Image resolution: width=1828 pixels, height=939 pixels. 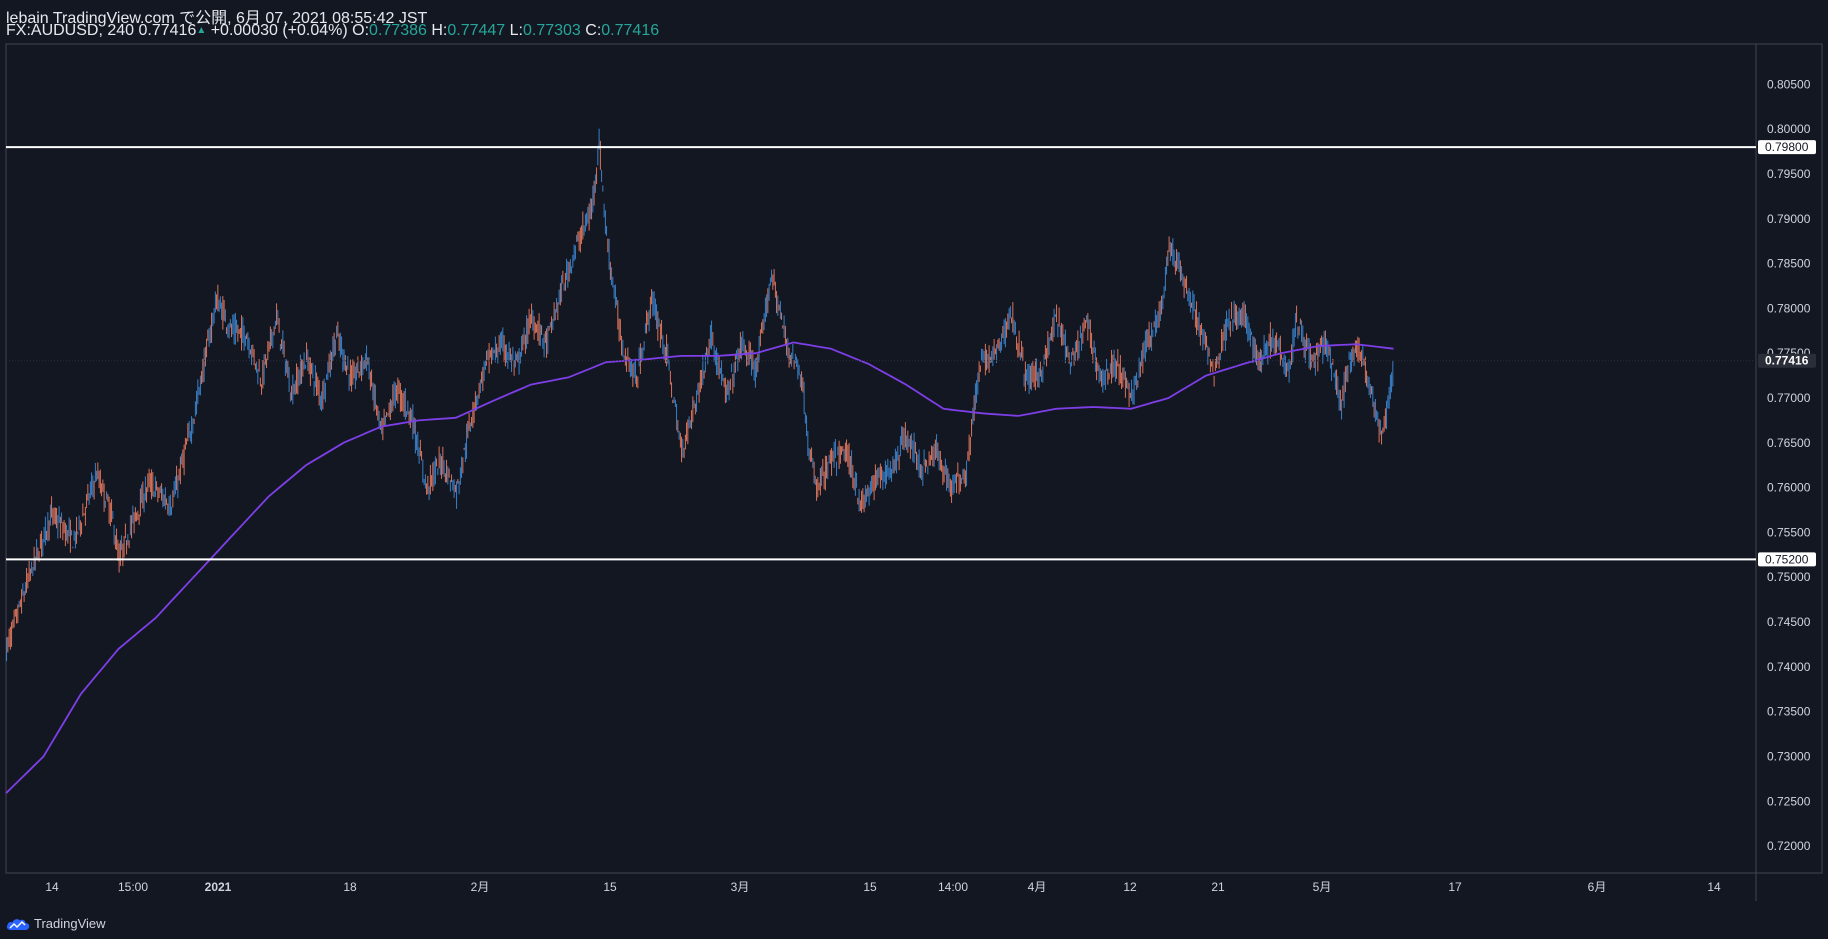 I want to click on price-tick-label: 0.78500, so click(x=1789, y=264).